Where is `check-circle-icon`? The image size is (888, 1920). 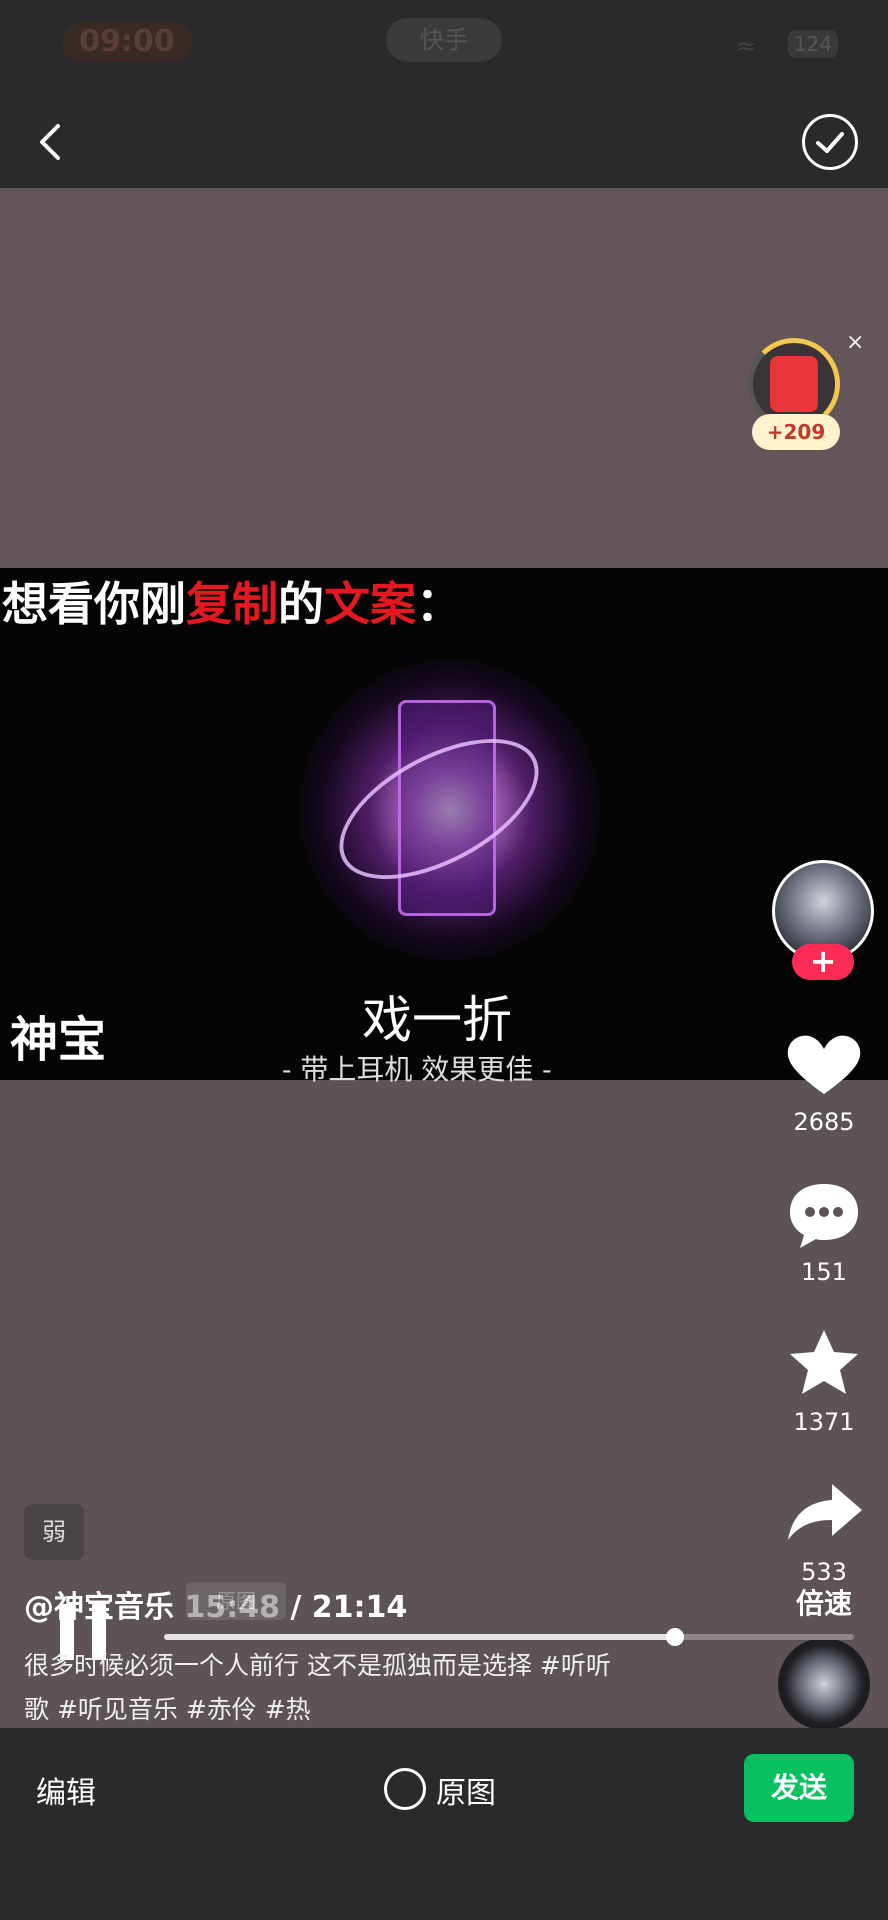
check-circle-icon is located at coordinates (830, 142).